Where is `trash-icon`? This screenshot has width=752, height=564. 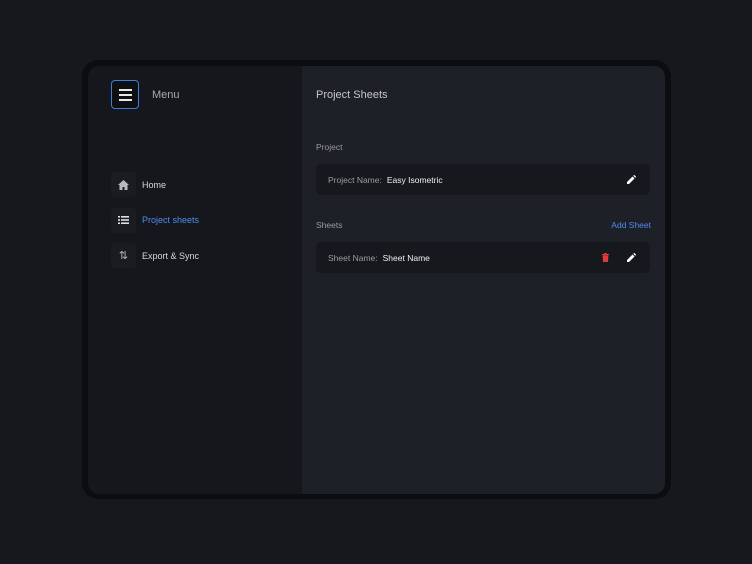
trash-icon is located at coordinates (605, 257).